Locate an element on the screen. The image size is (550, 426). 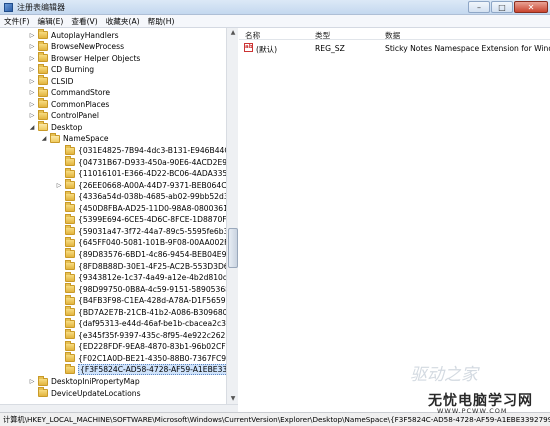
tree-vertical-scrollbar: ▲ ▼ is located at coordinates (232, 216).